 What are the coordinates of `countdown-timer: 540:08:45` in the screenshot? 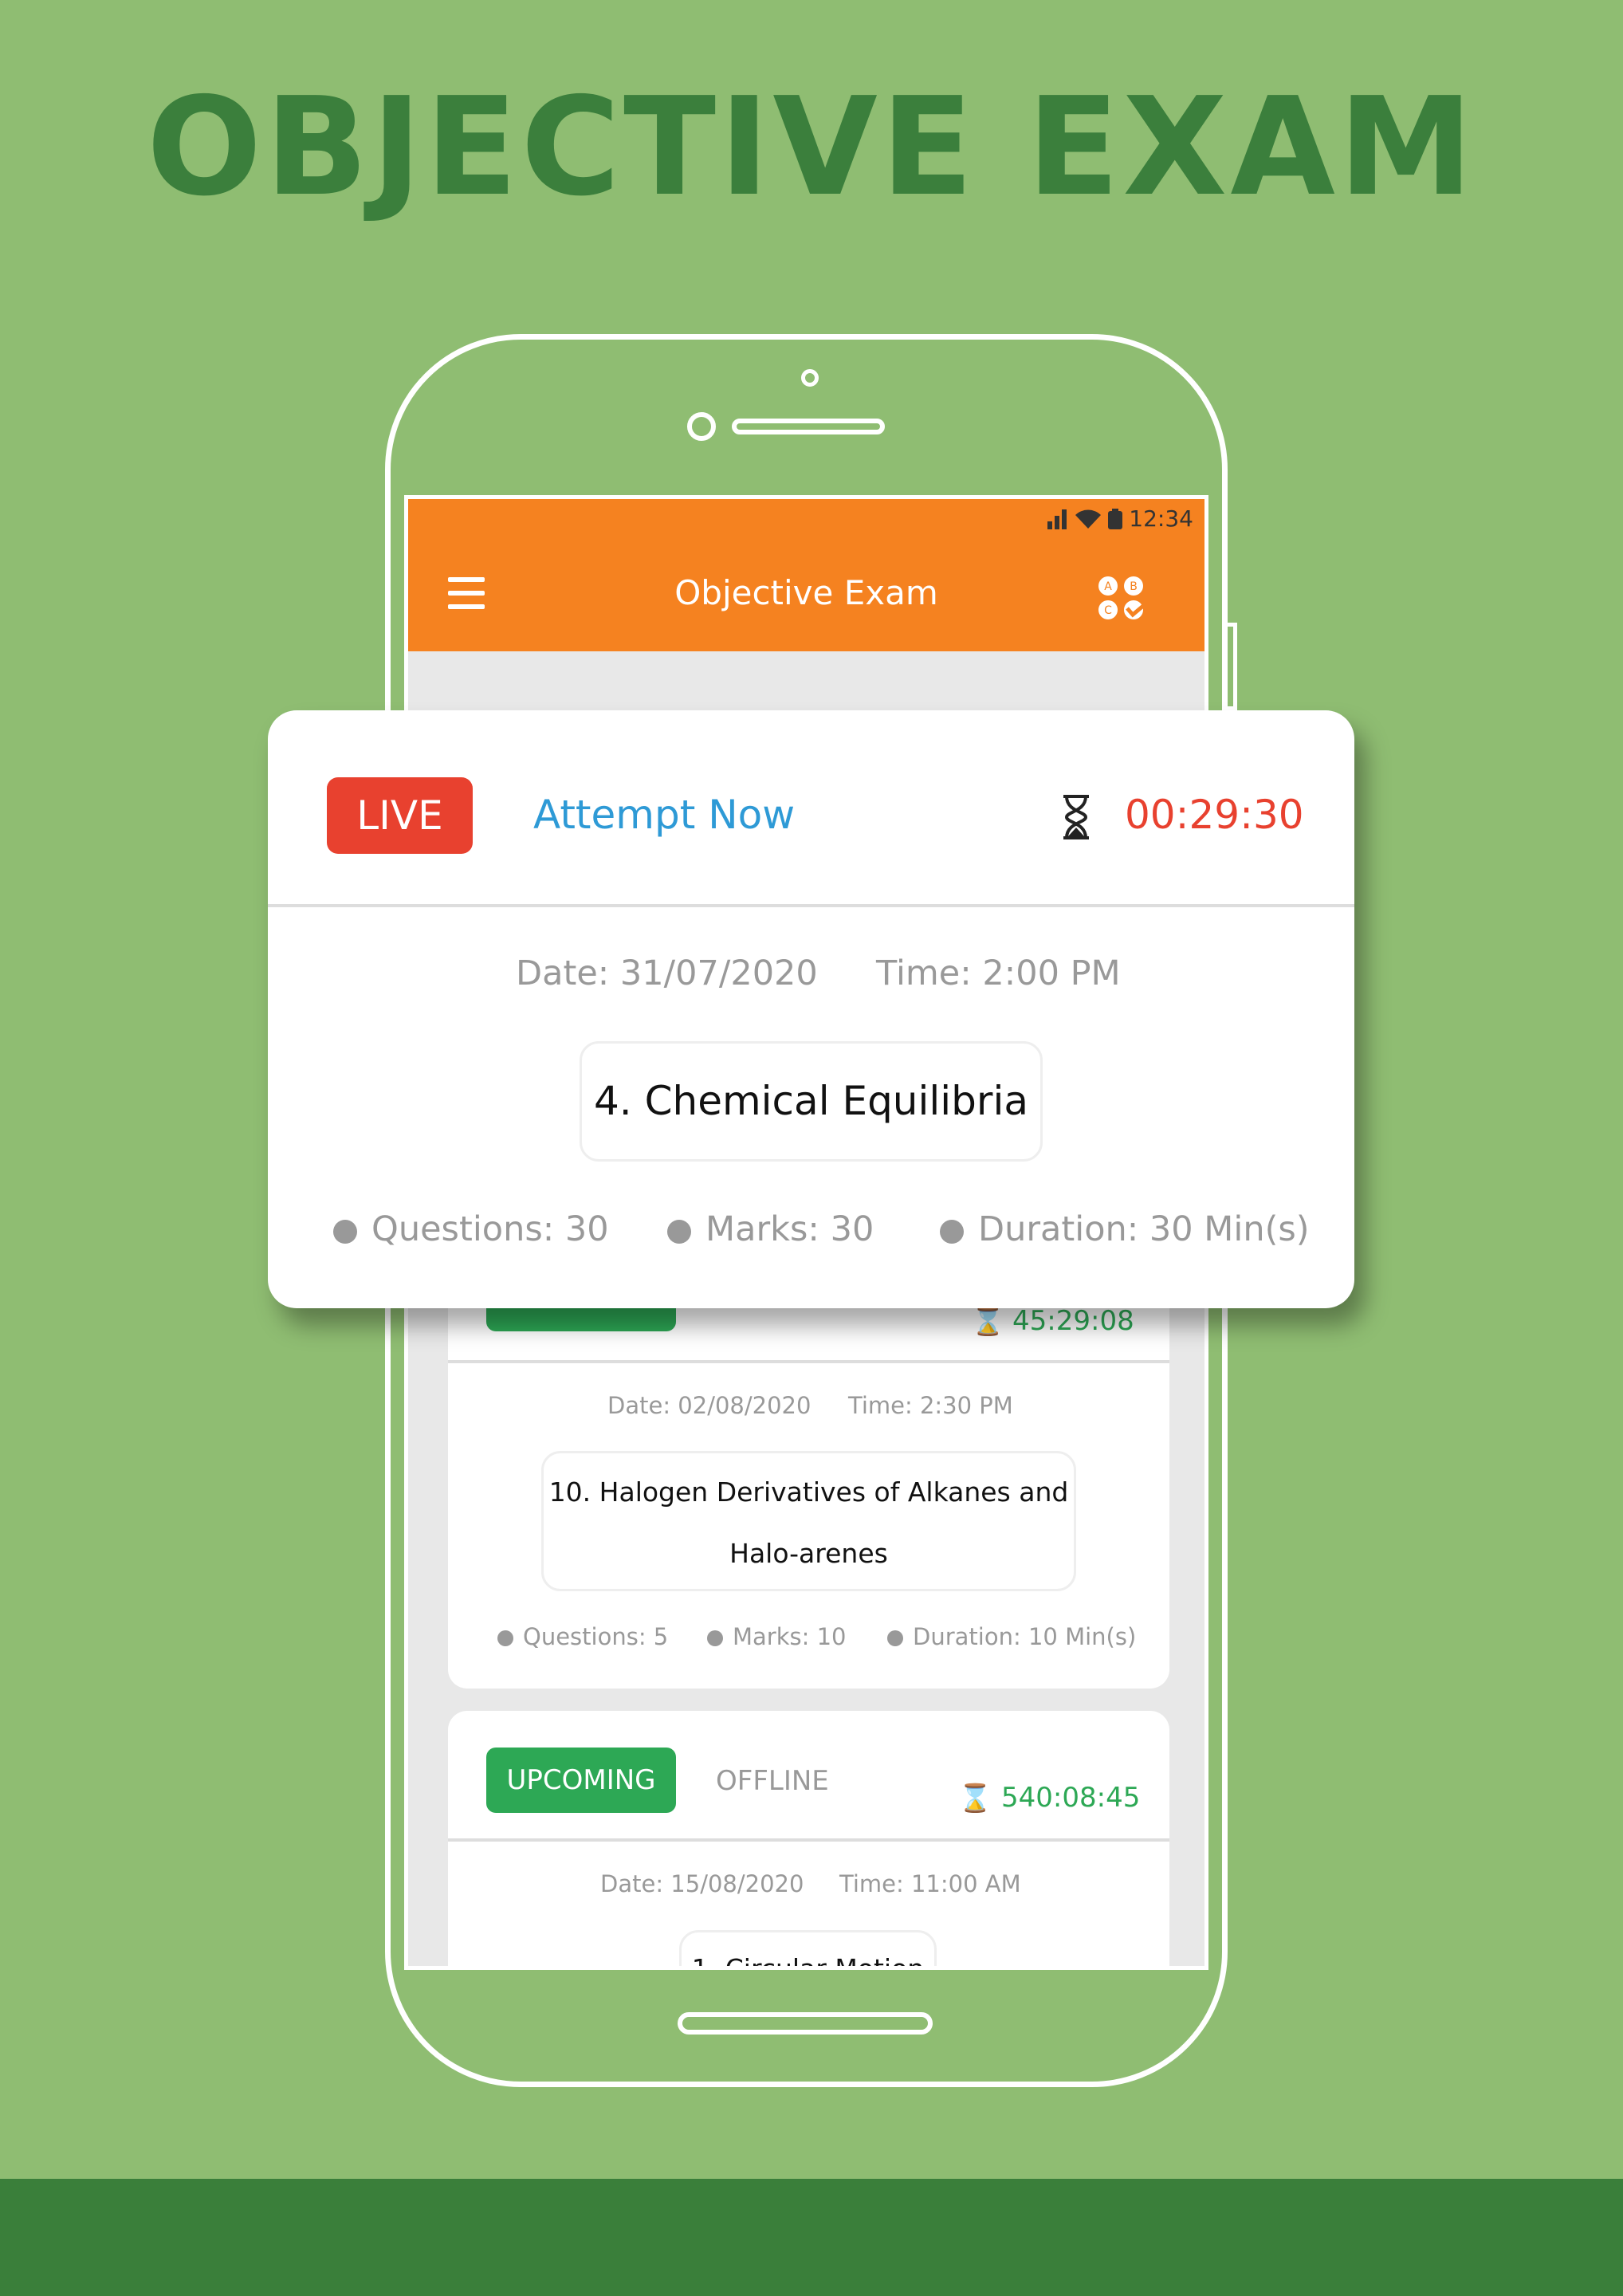 It's located at (1071, 1798).